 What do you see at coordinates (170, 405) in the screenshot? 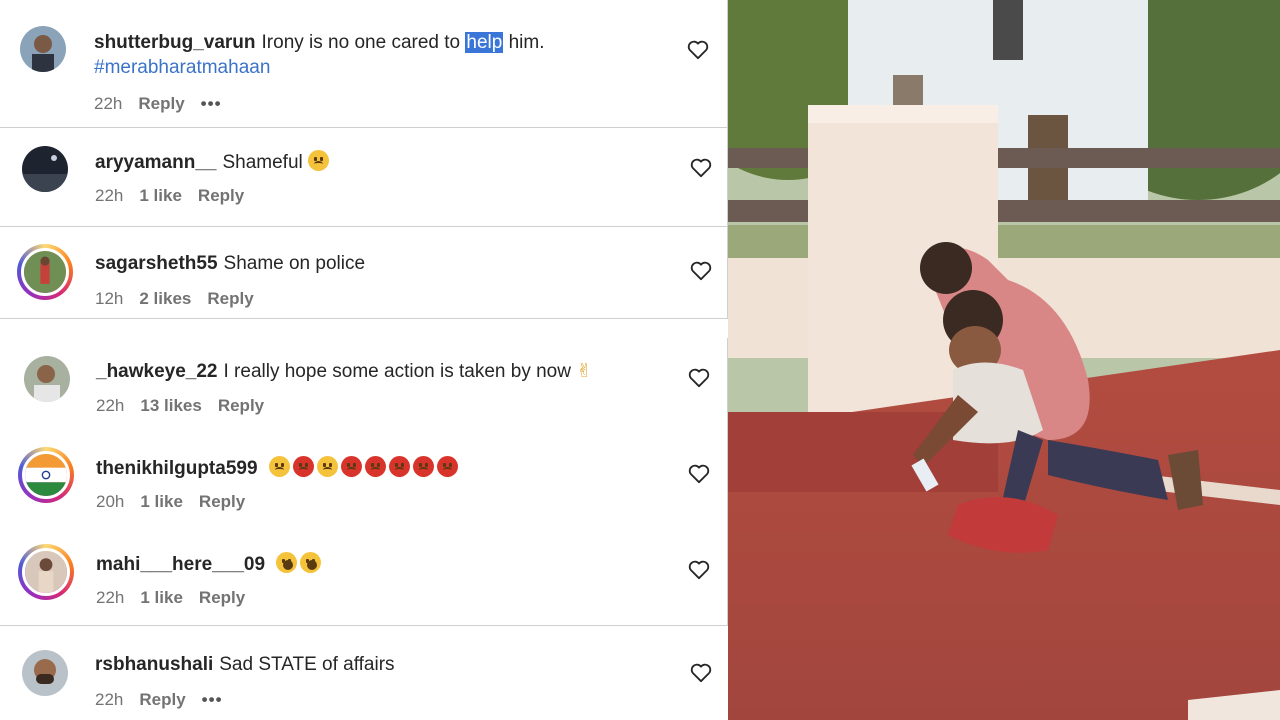
I see `likes-count: 13 likes` at bounding box center [170, 405].